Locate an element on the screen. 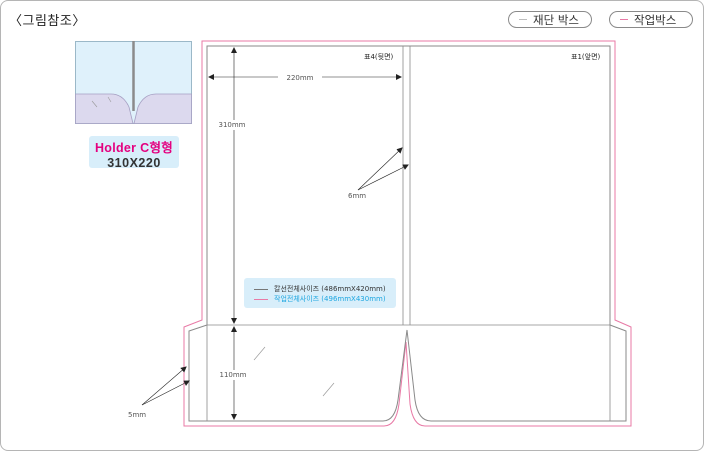  cut-size-label: 칼선전체사이즈 (486mmX420mm) is located at coordinates (330, 289).